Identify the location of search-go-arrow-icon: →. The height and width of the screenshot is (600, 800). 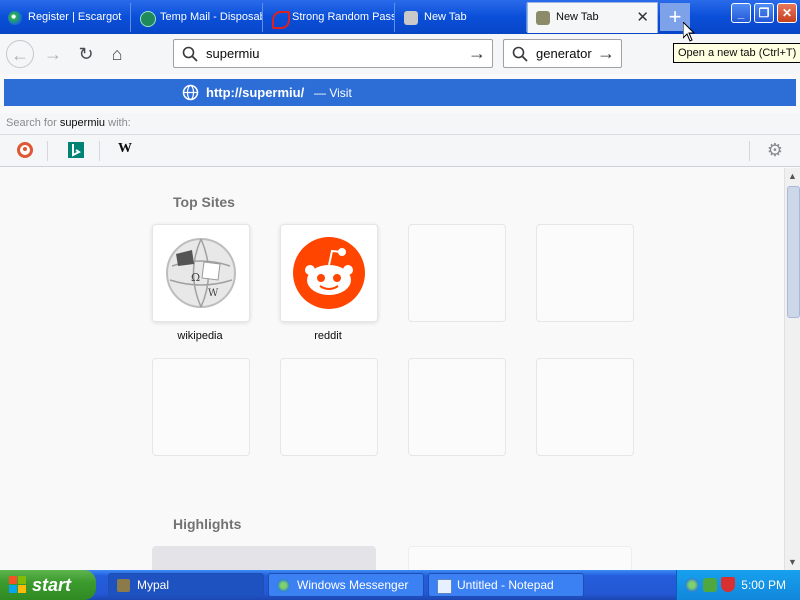
(606, 53).